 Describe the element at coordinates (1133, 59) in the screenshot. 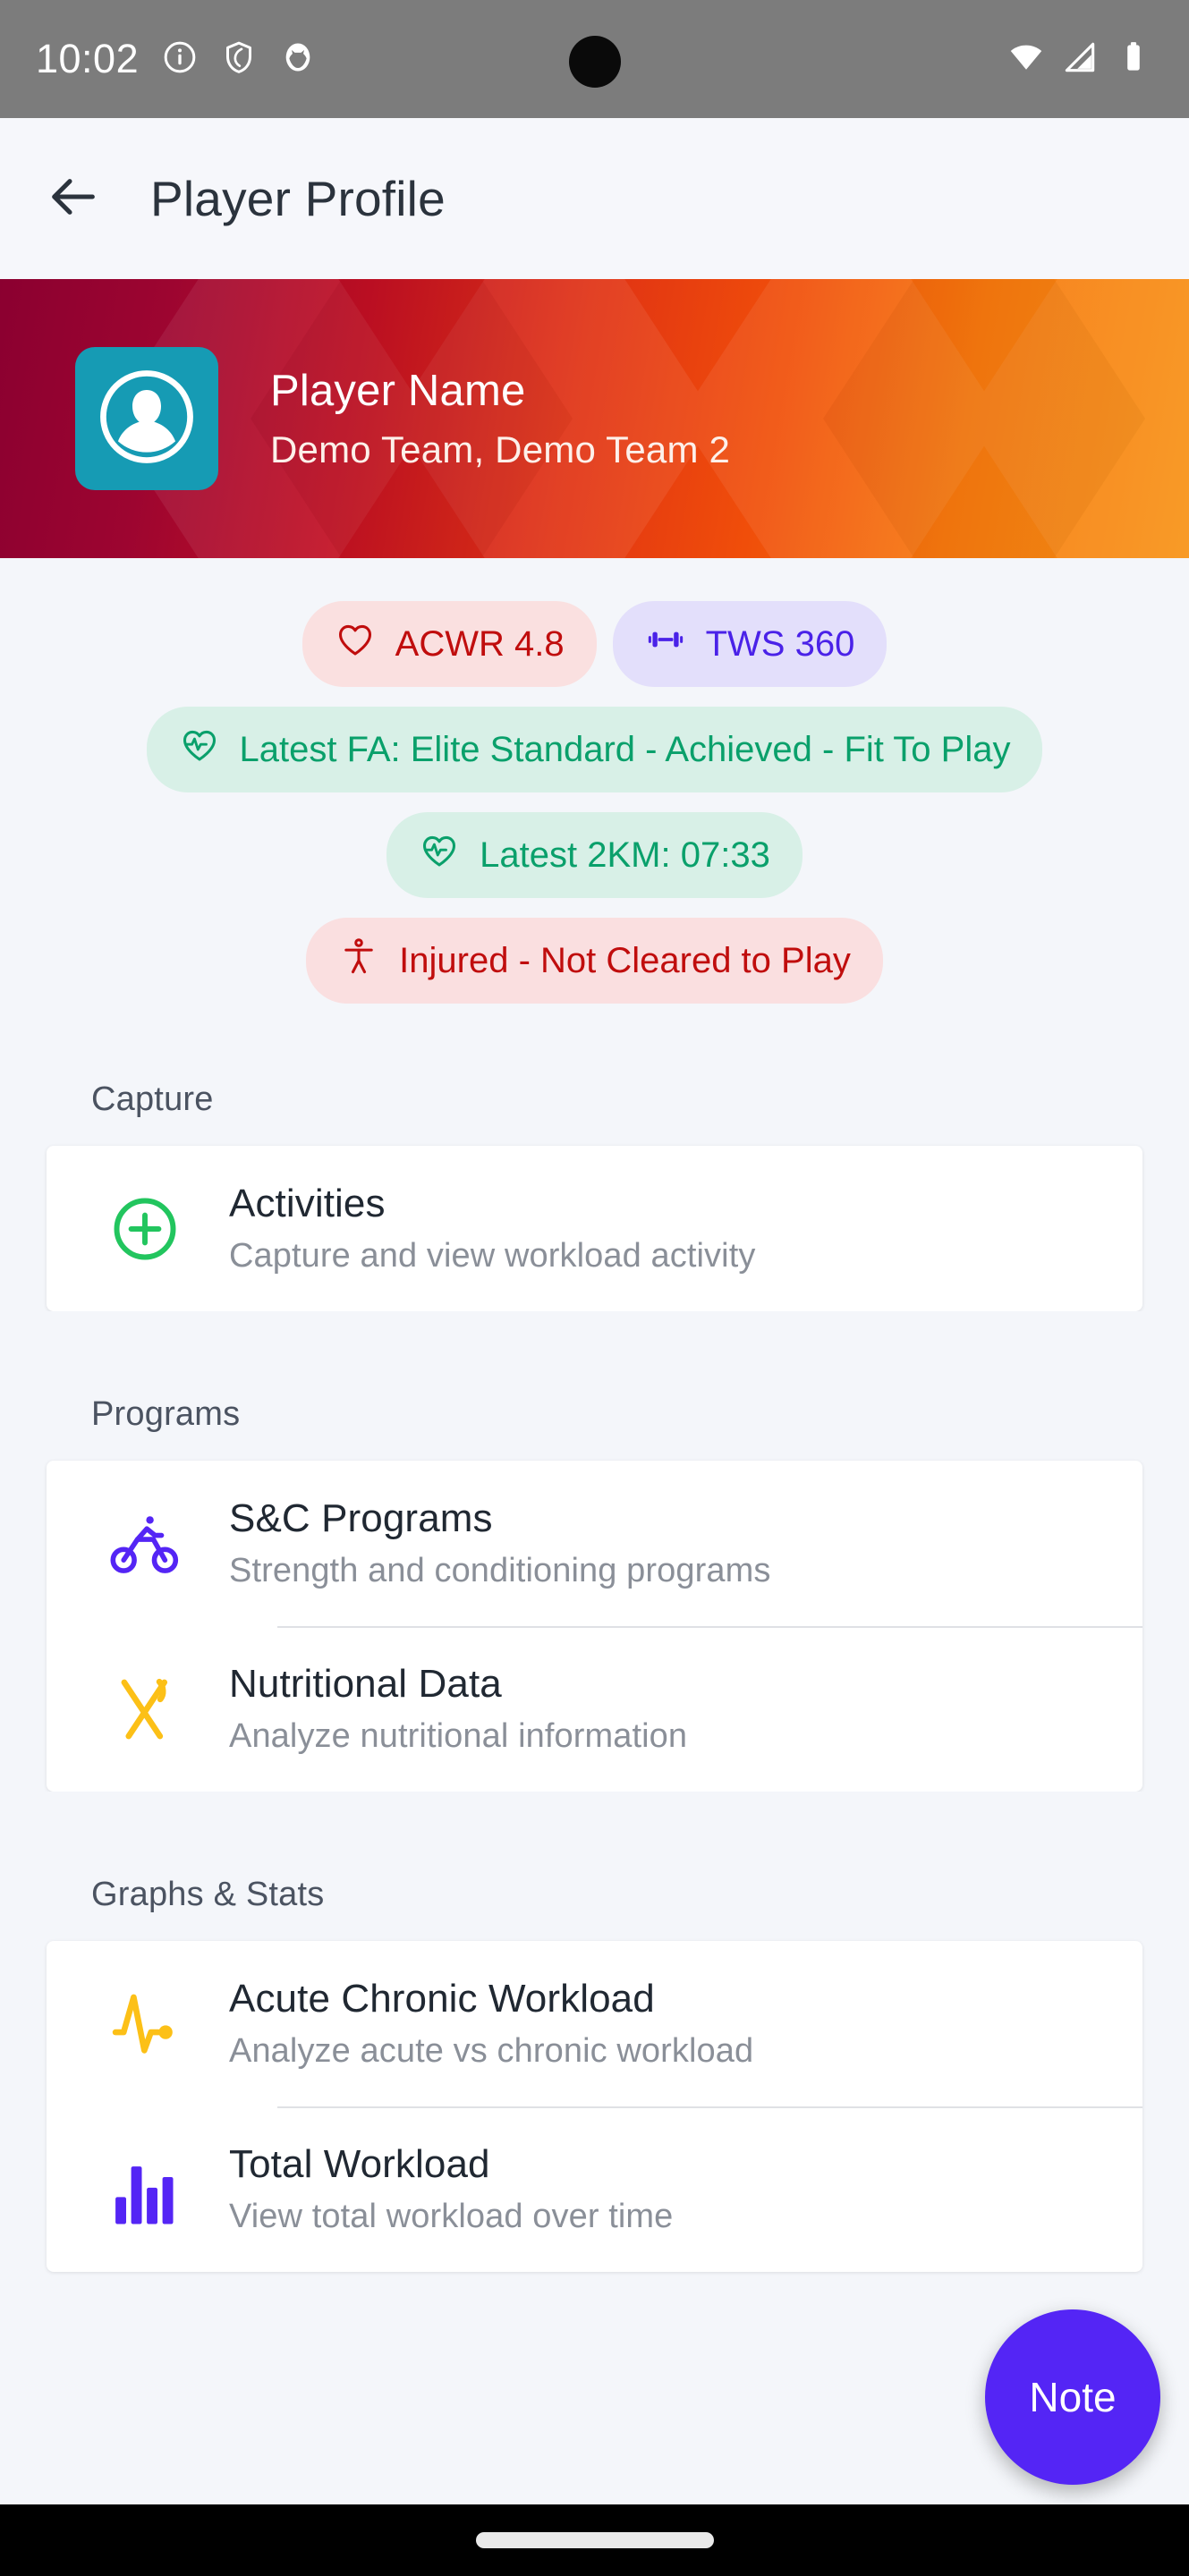

I see `battery-icon` at that location.